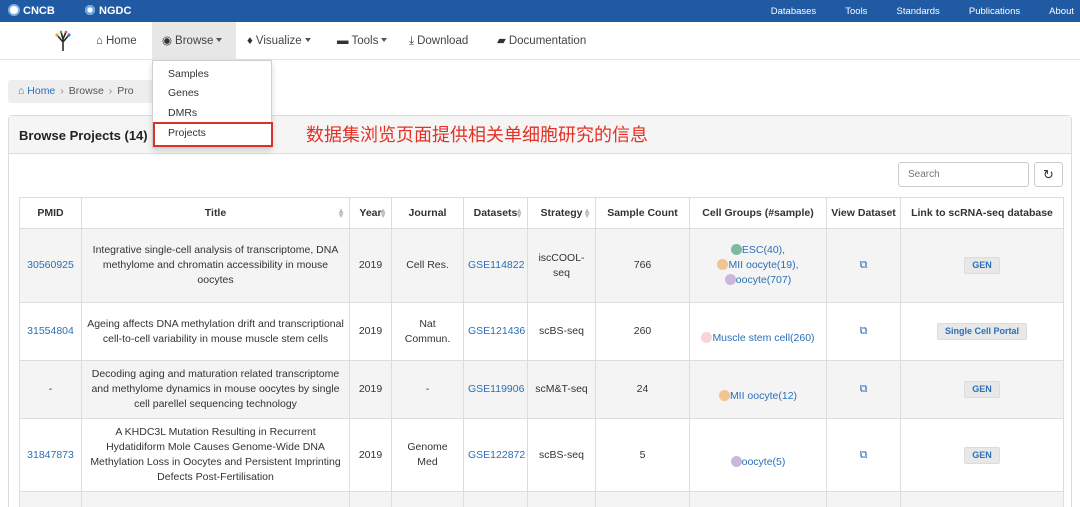 This screenshot has width=1080, height=507. I want to click on sample-count-cell: 5, so click(642, 455).